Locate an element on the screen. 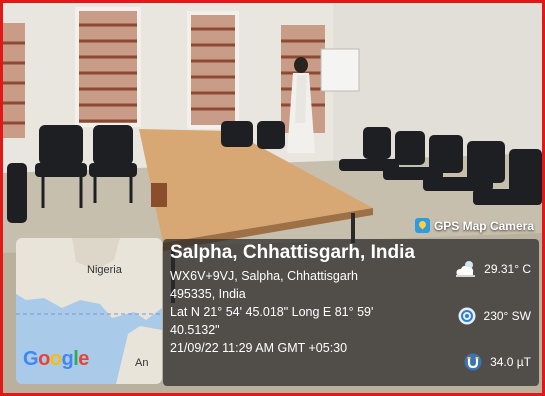 The height and width of the screenshot is (396, 545). magnetic-value: 34.0 µT is located at coordinates (510, 362).